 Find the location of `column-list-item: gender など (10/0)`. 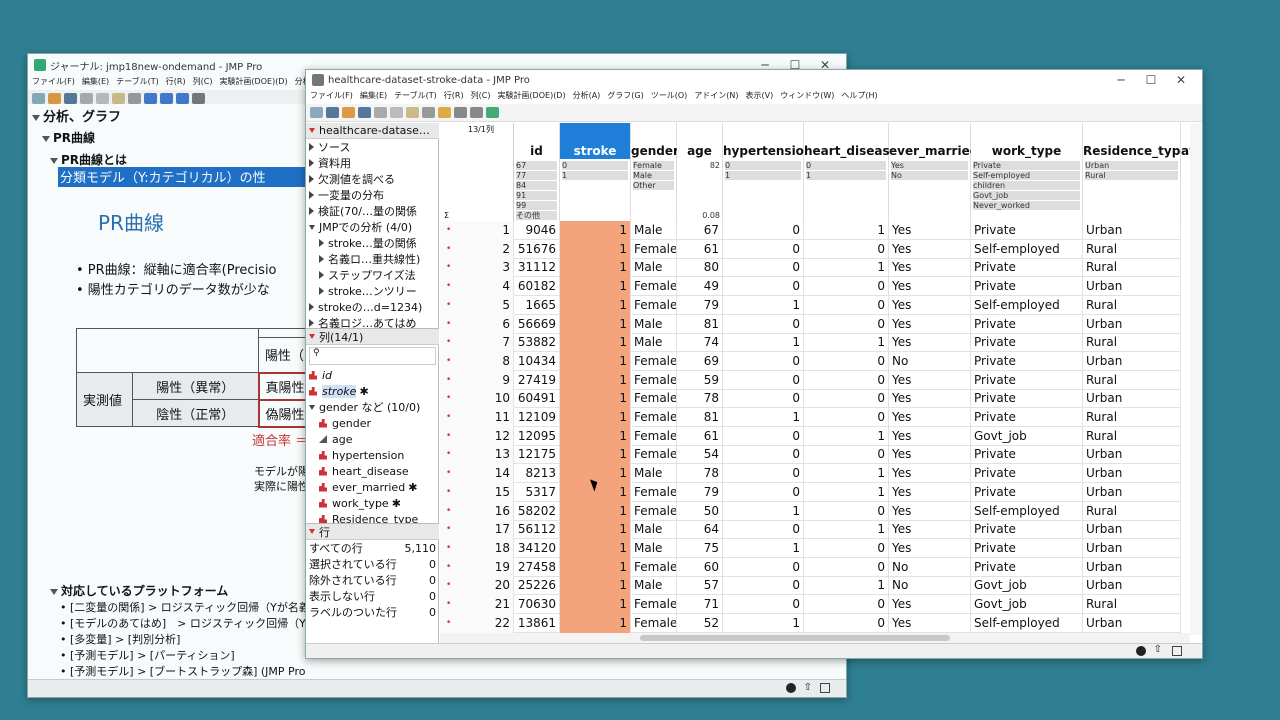

column-list-item: gender など (10/0) is located at coordinates (374, 407).